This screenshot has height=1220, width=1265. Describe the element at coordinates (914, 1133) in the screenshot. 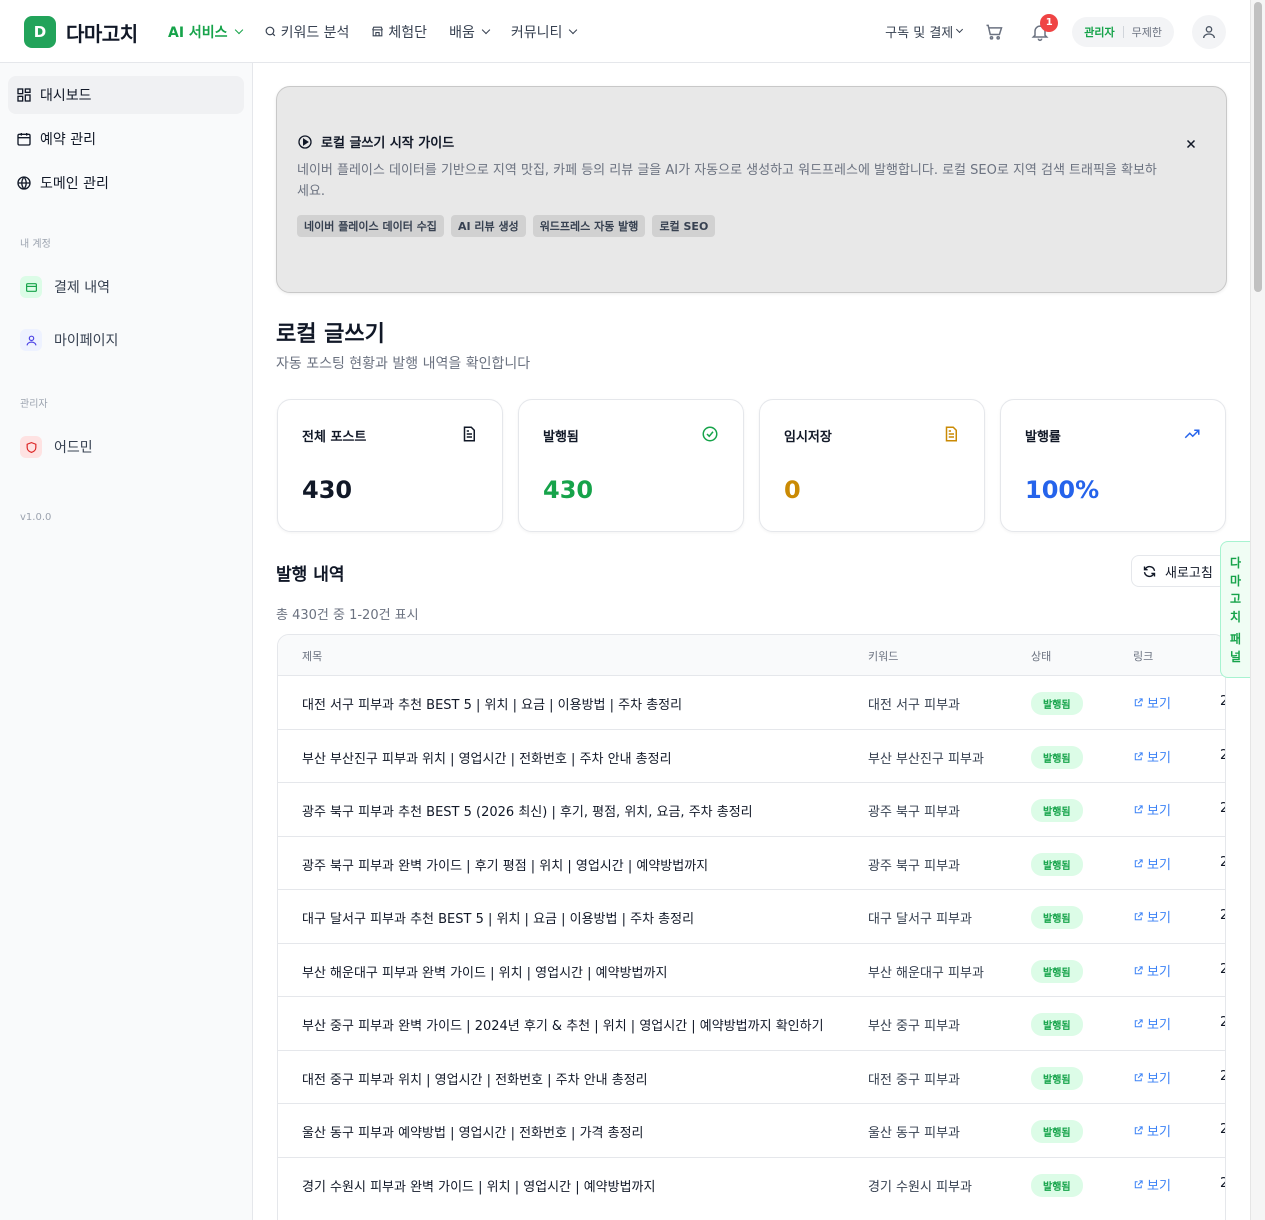

I see `row-keyword: 울산 동구 피부과` at that location.